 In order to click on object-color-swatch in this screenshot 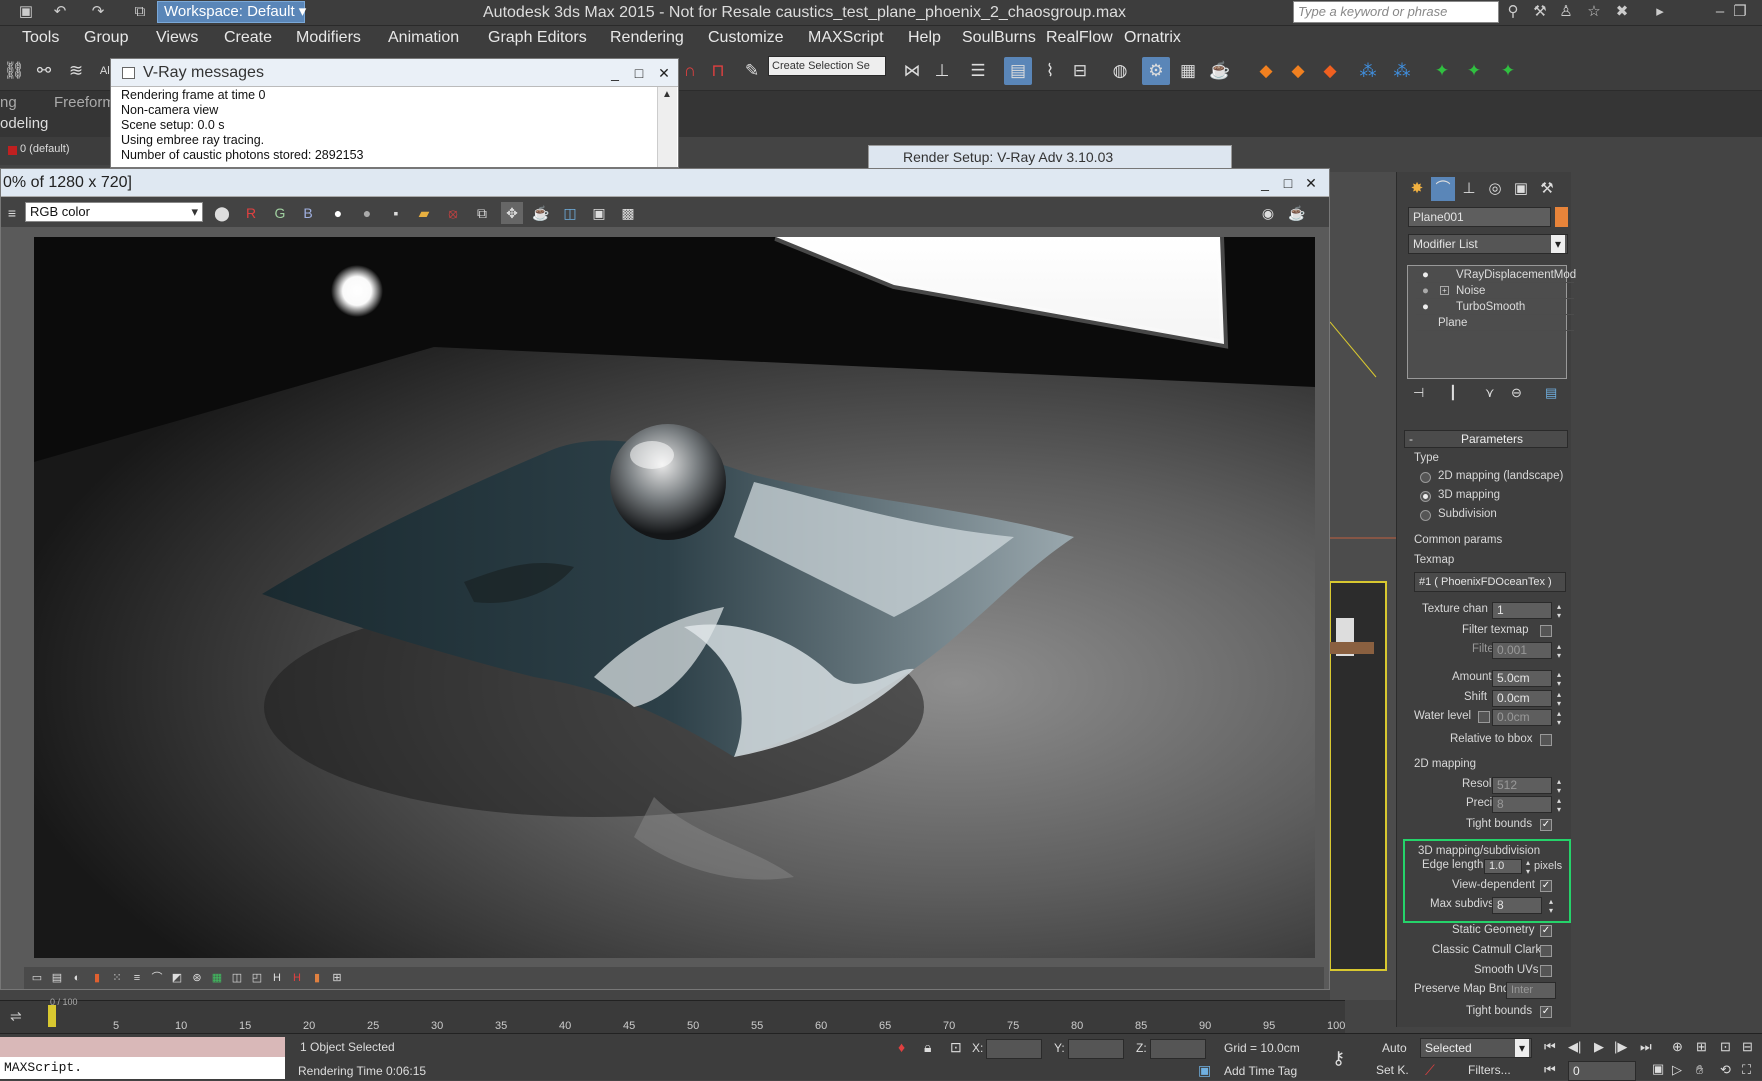, I will do `click(1561, 217)`.